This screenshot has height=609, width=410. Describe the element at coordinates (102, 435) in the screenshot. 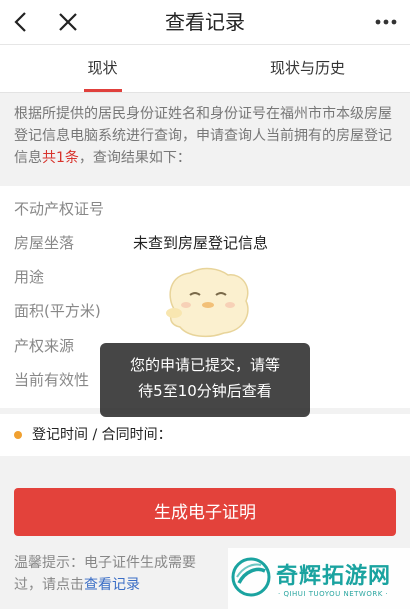

I see `record-time-label: 登记时间 / 合同时间：` at that location.